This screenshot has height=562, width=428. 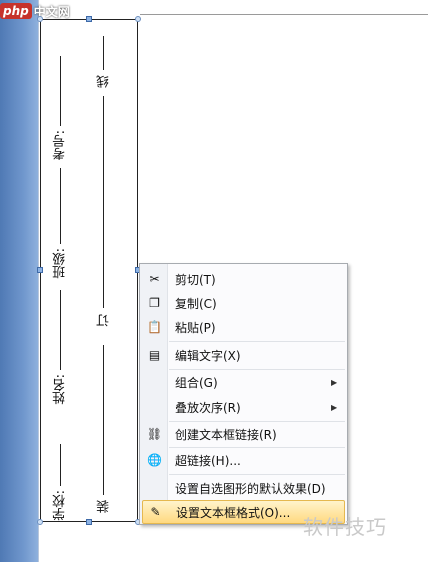 I want to click on edit-text-icon: ▤, so click(x=154, y=355).